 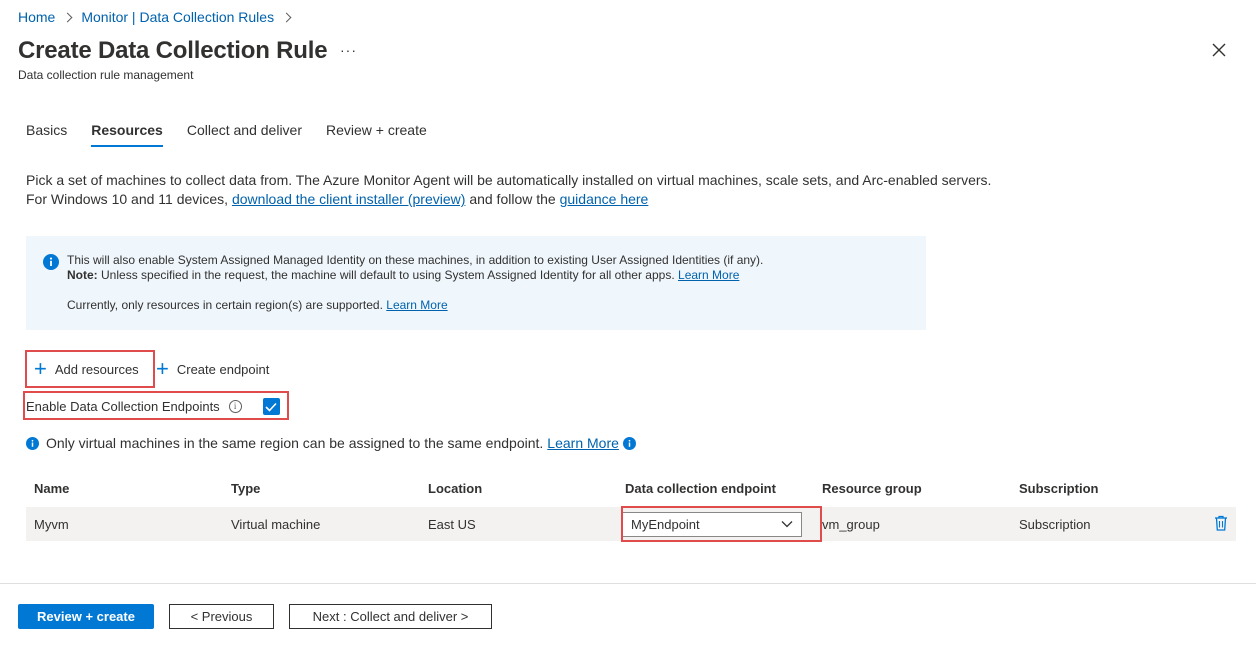 I want to click on breadcrumb-monitor-dcr: Monitor | Data Collection Rules, so click(x=177, y=17).